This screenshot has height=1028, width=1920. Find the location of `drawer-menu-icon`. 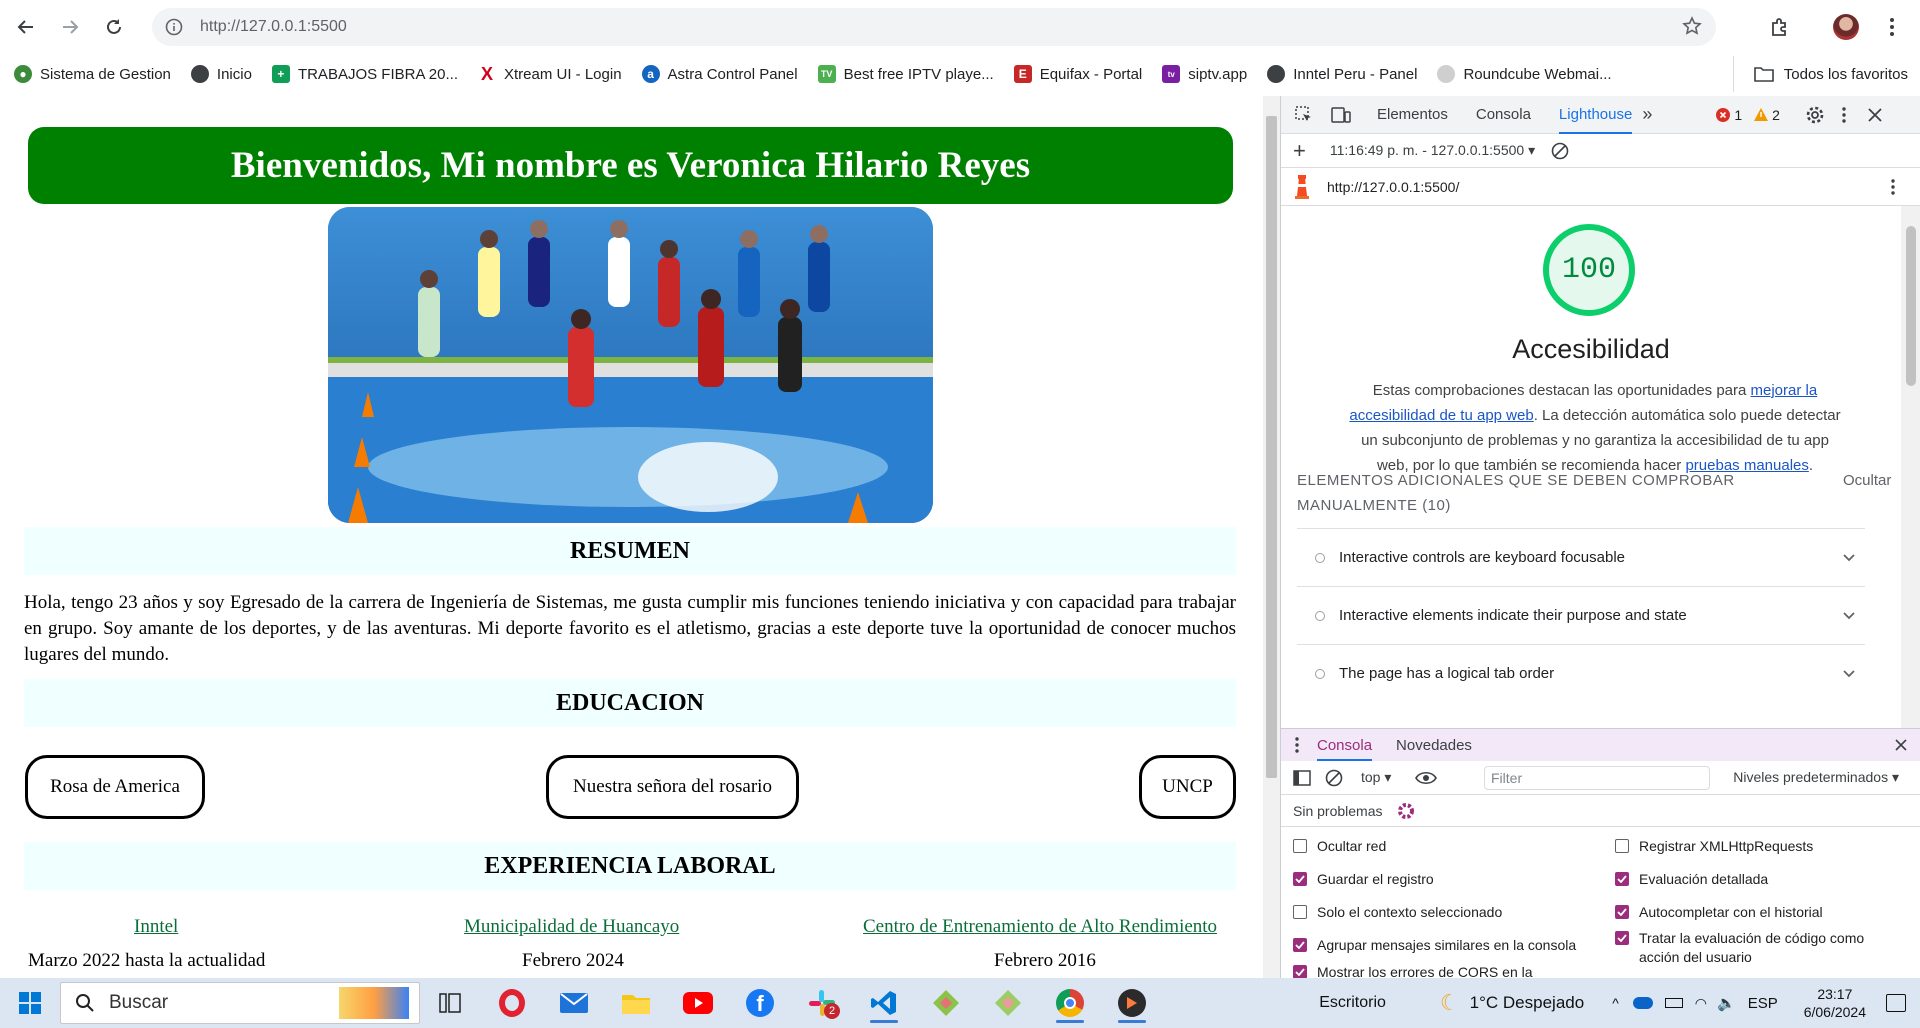

drawer-menu-icon is located at coordinates (1297, 745).